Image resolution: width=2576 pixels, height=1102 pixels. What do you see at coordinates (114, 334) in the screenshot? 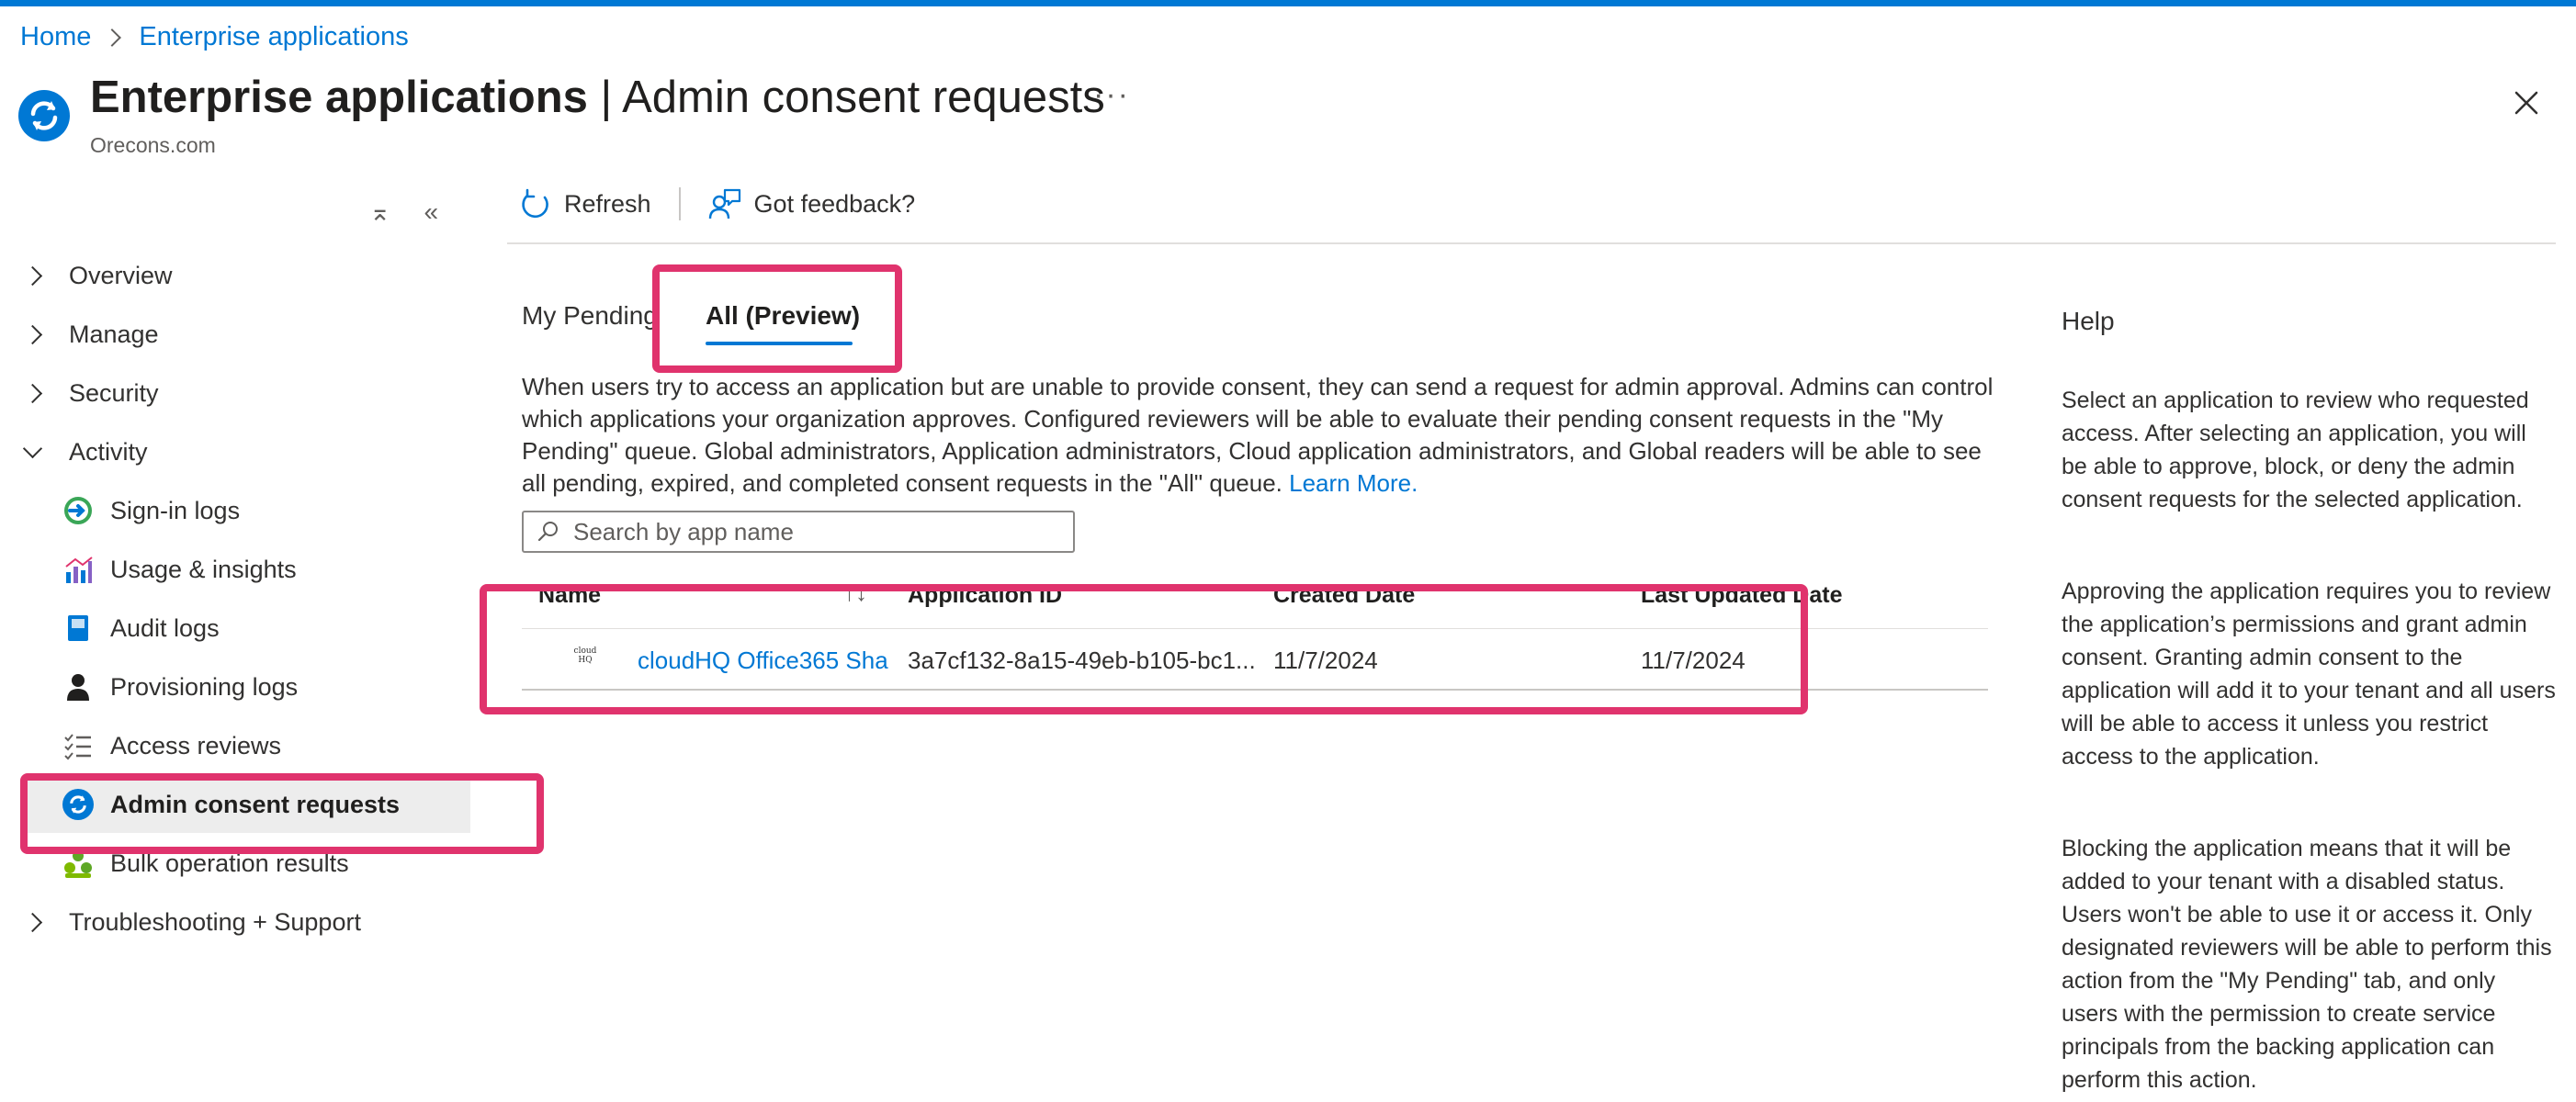
I see `sidebar-item-label: Manage` at bounding box center [114, 334].